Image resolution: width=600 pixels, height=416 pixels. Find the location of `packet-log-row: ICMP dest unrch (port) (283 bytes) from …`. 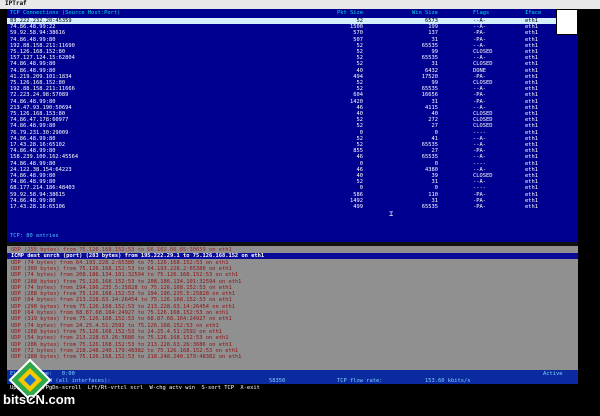

packet-log-row: ICMP dest unrch (port) (283 bytes) from … is located at coordinates (292, 256).